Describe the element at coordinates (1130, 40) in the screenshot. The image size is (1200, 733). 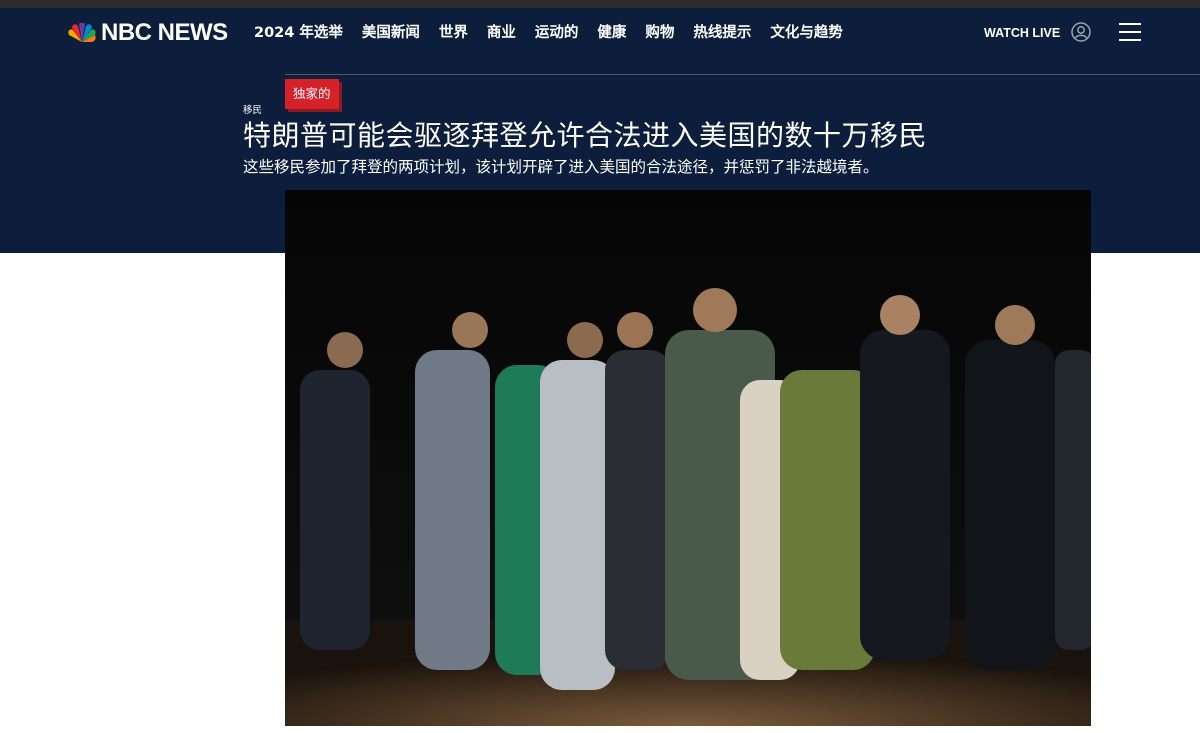
I see `menu-bar-bottom` at that location.